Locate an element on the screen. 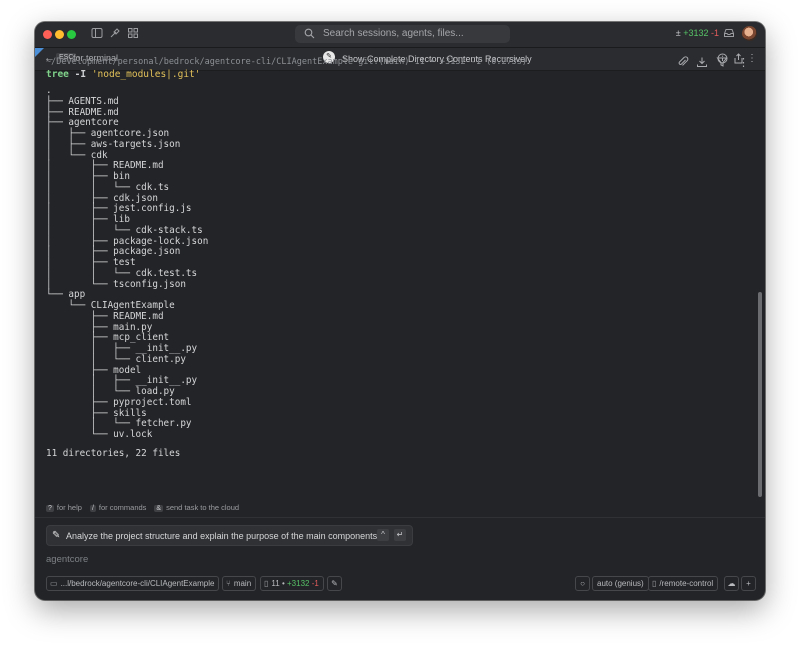 The image size is (800, 645). context-ring-icon: ○ is located at coordinates (582, 583).